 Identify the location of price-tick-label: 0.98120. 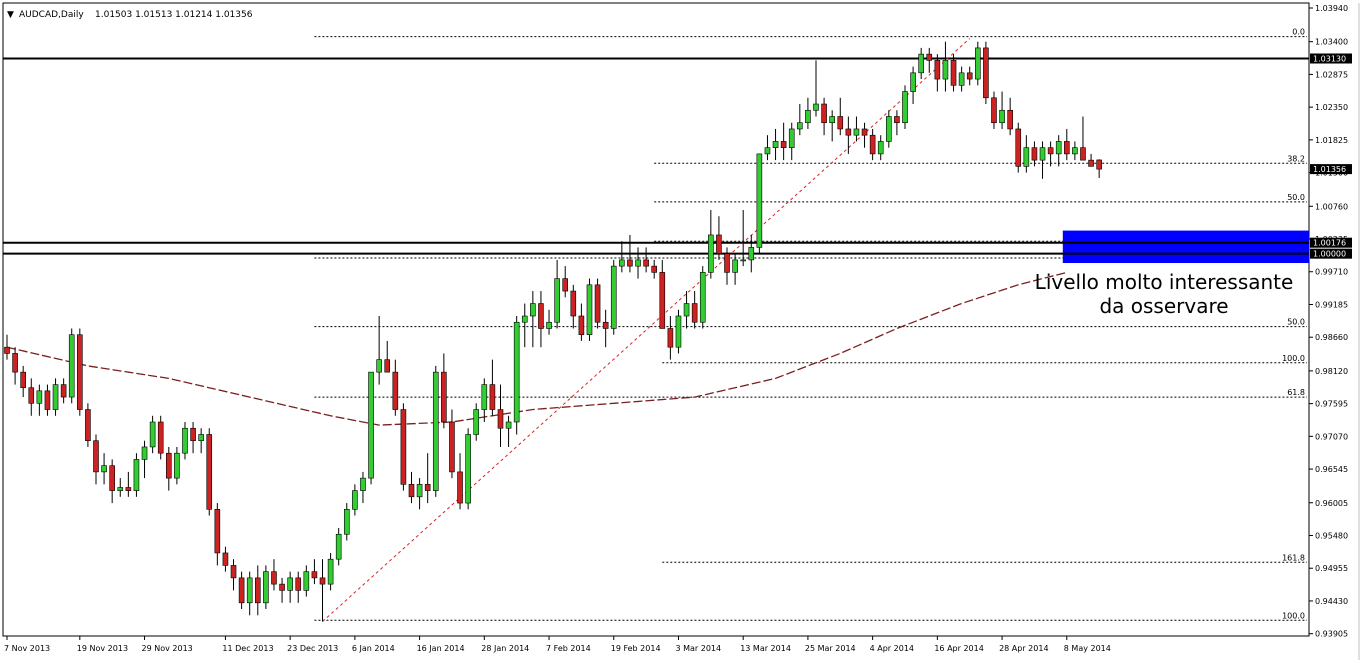
(1331, 371).